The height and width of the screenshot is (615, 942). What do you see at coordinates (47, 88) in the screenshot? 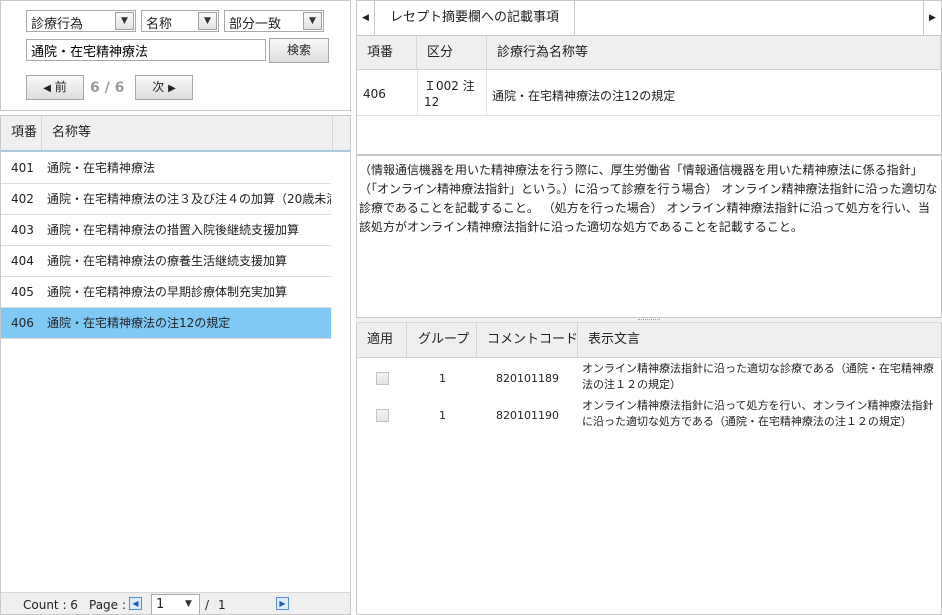
I see `arrow-left-icon: ◀` at bounding box center [47, 88].